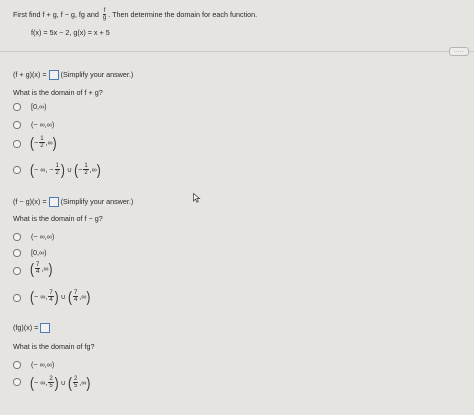  I want to click on part1-hint: (Simplify your answer.), so click(97, 74).